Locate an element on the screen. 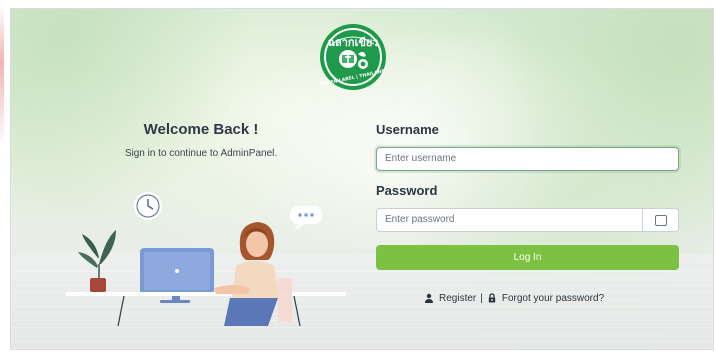 The width and height of the screenshot is (716, 352). person-illustration is located at coordinates (253, 274).